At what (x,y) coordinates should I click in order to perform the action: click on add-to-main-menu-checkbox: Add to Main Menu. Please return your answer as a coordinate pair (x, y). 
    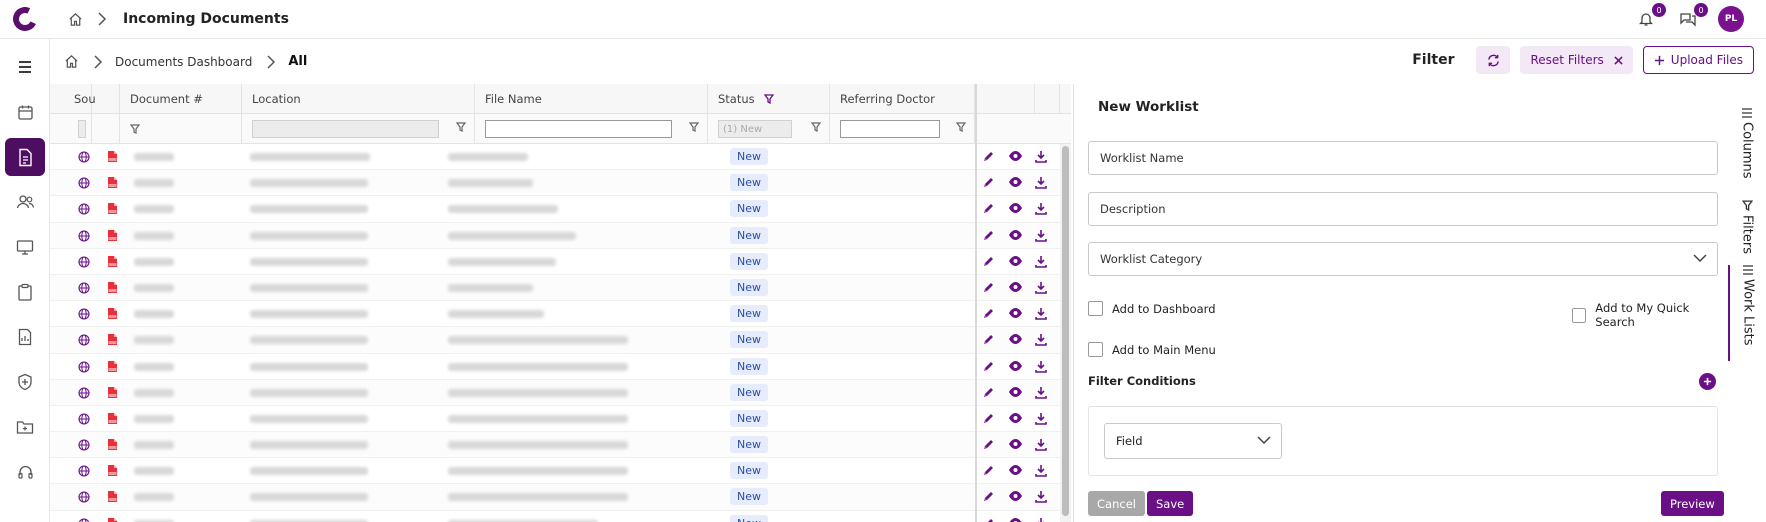
    Looking at the image, I should click on (1152, 349).